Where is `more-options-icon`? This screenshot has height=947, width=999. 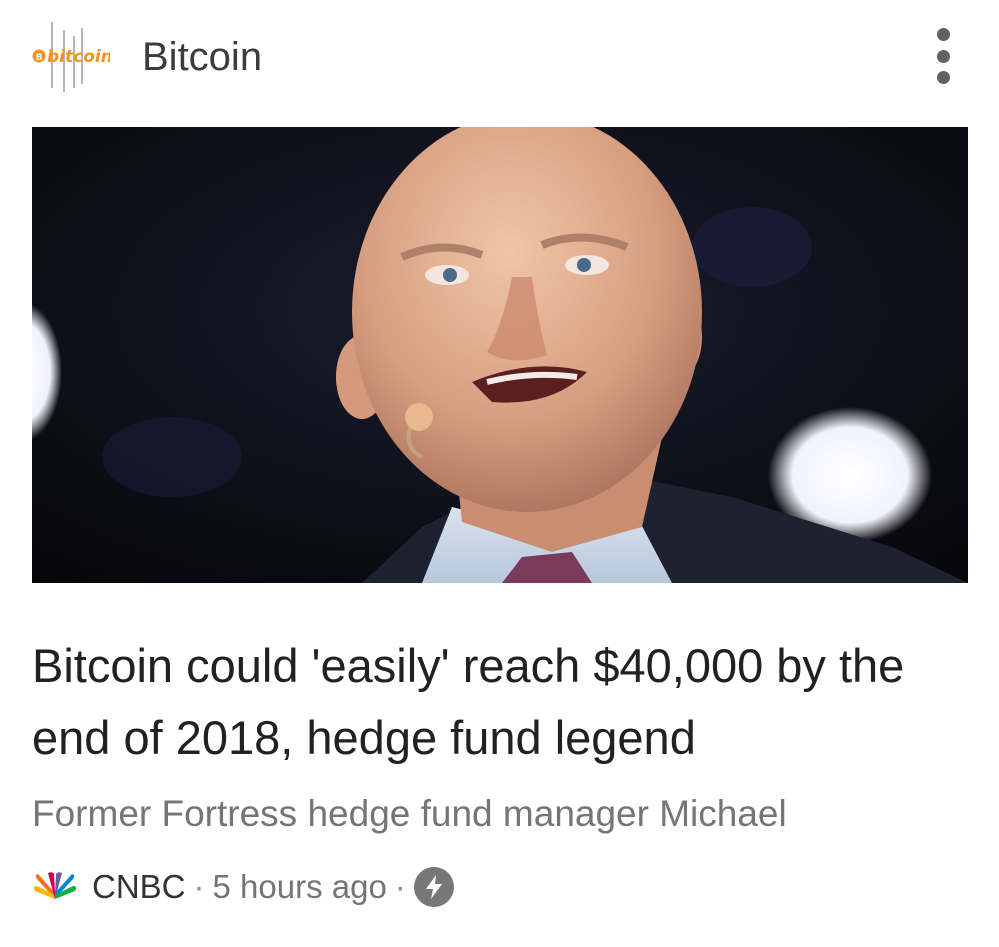 more-options-icon is located at coordinates (943, 56).